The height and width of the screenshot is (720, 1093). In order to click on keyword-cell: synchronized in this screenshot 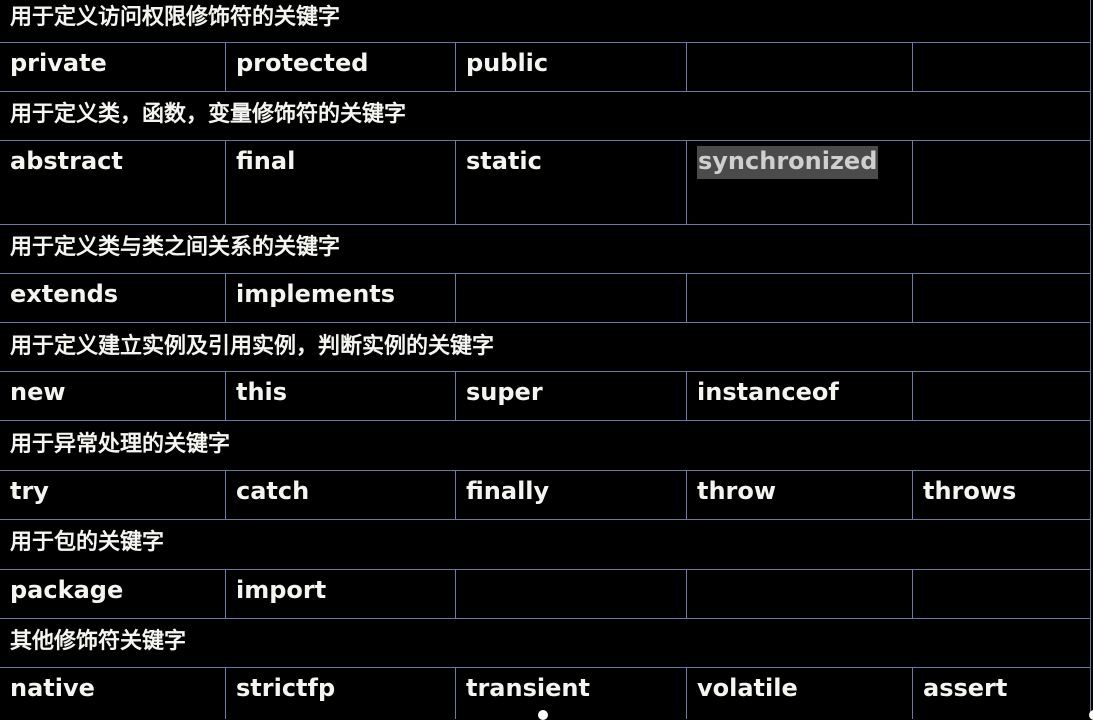, I will do `click(799, 182)`.